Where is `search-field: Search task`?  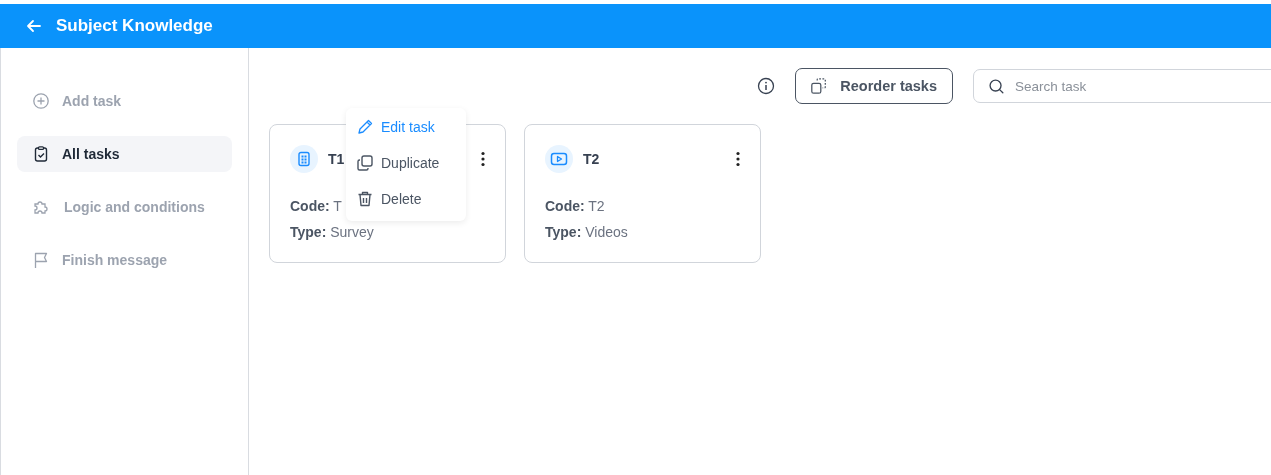
search-field: Search task is located at coordinates (1122, 86).